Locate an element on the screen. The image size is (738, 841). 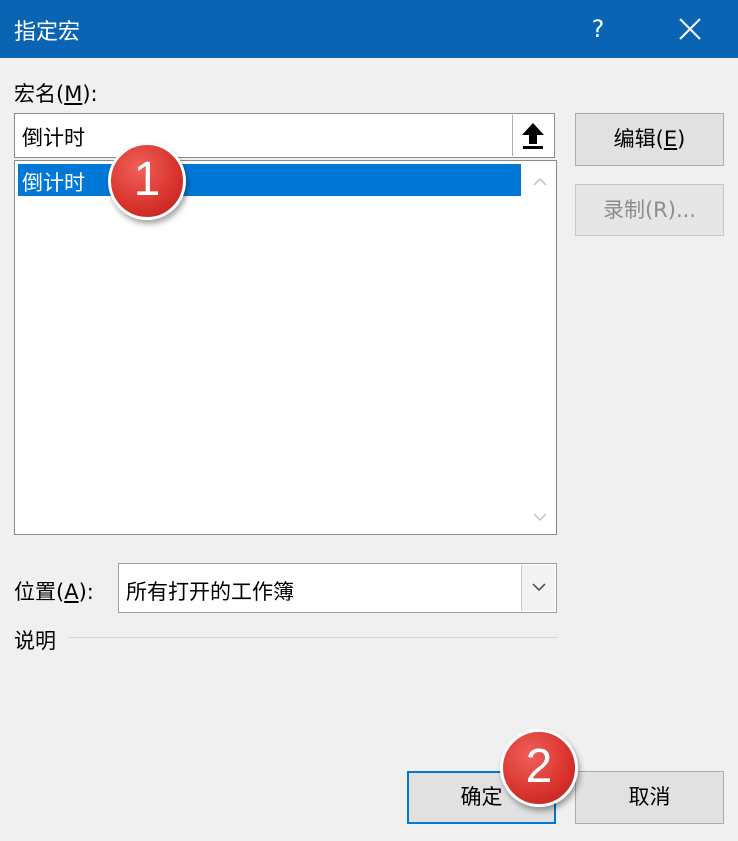
location-select: 所有打开的工作簿 is located at coordinates (337, 588).